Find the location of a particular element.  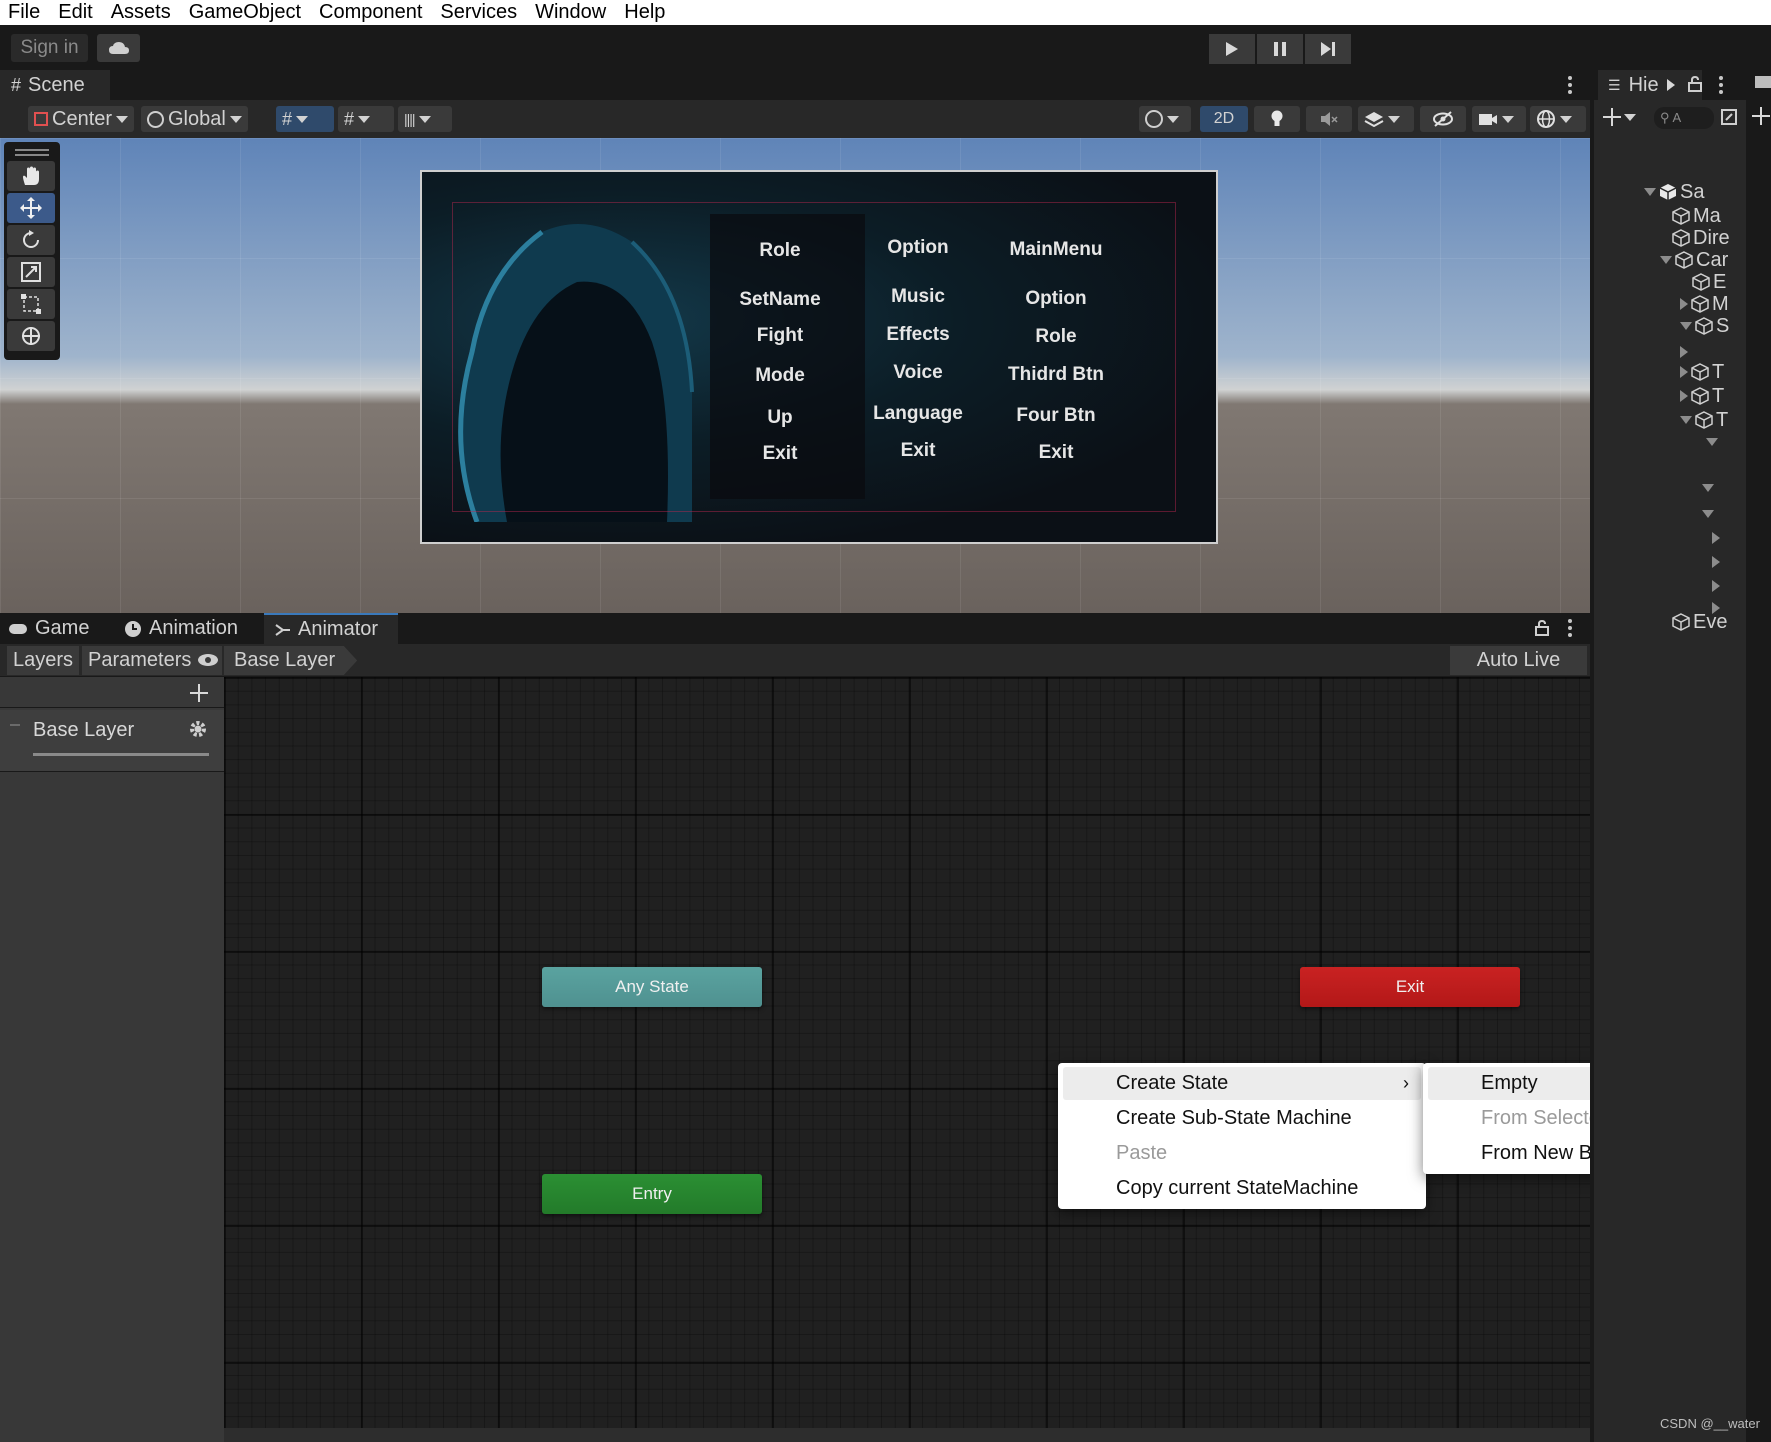

hierarchy-menu-icon is located at coordinates (1721, 85).